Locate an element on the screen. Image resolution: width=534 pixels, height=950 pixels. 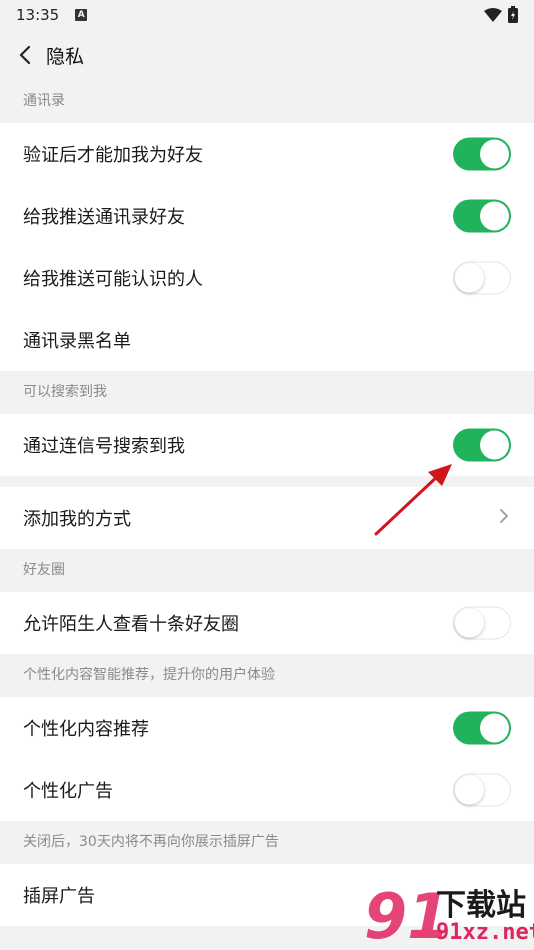
section-label-search: 可以搜索到我 is located at coordinates (267, 392).